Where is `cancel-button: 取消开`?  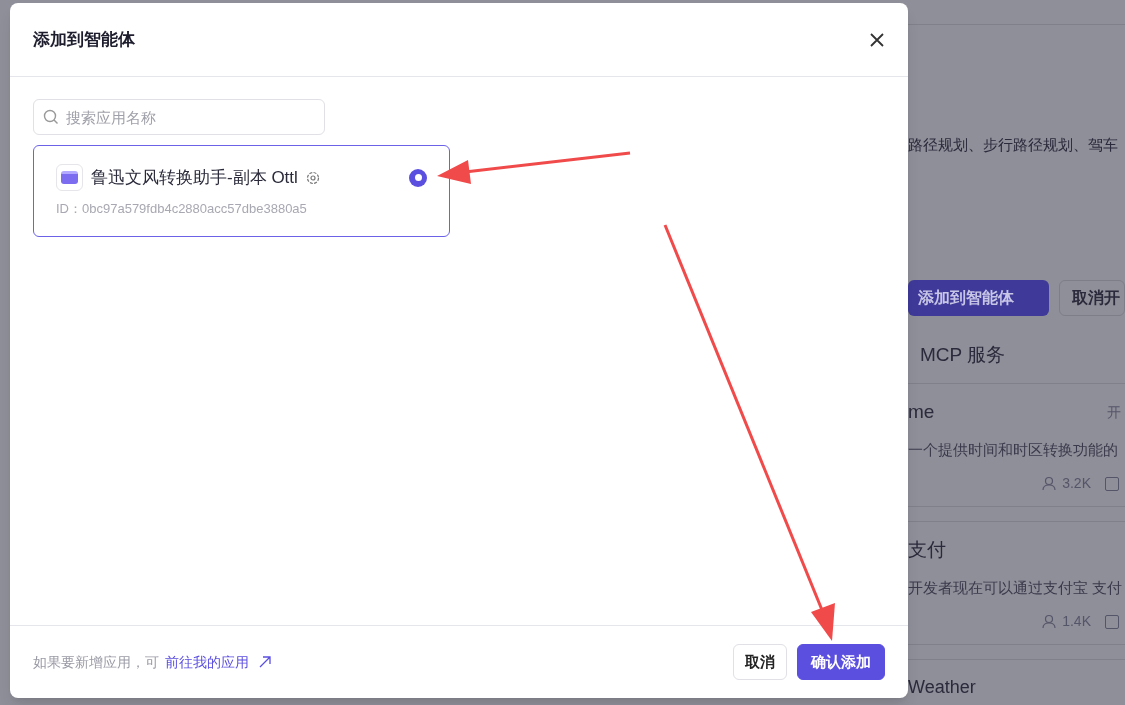
cancel-button: 取消开 is located at coordinates (1092, 297).